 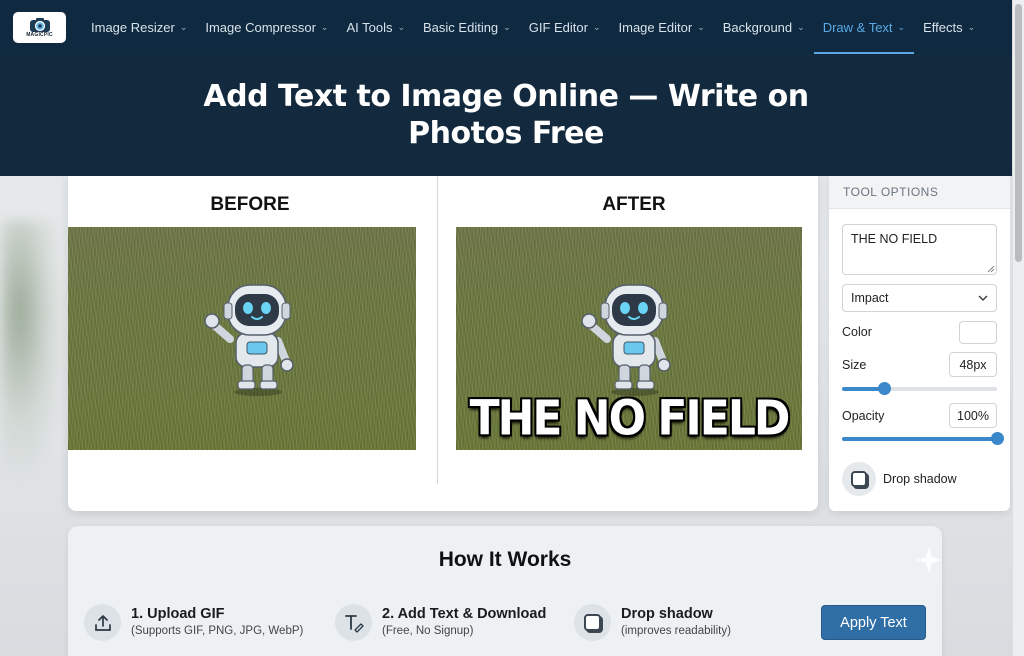 What do you see at coordinates (978, 332) in the screenshot?
I see `color-picker` at bounding box center [978, 332].